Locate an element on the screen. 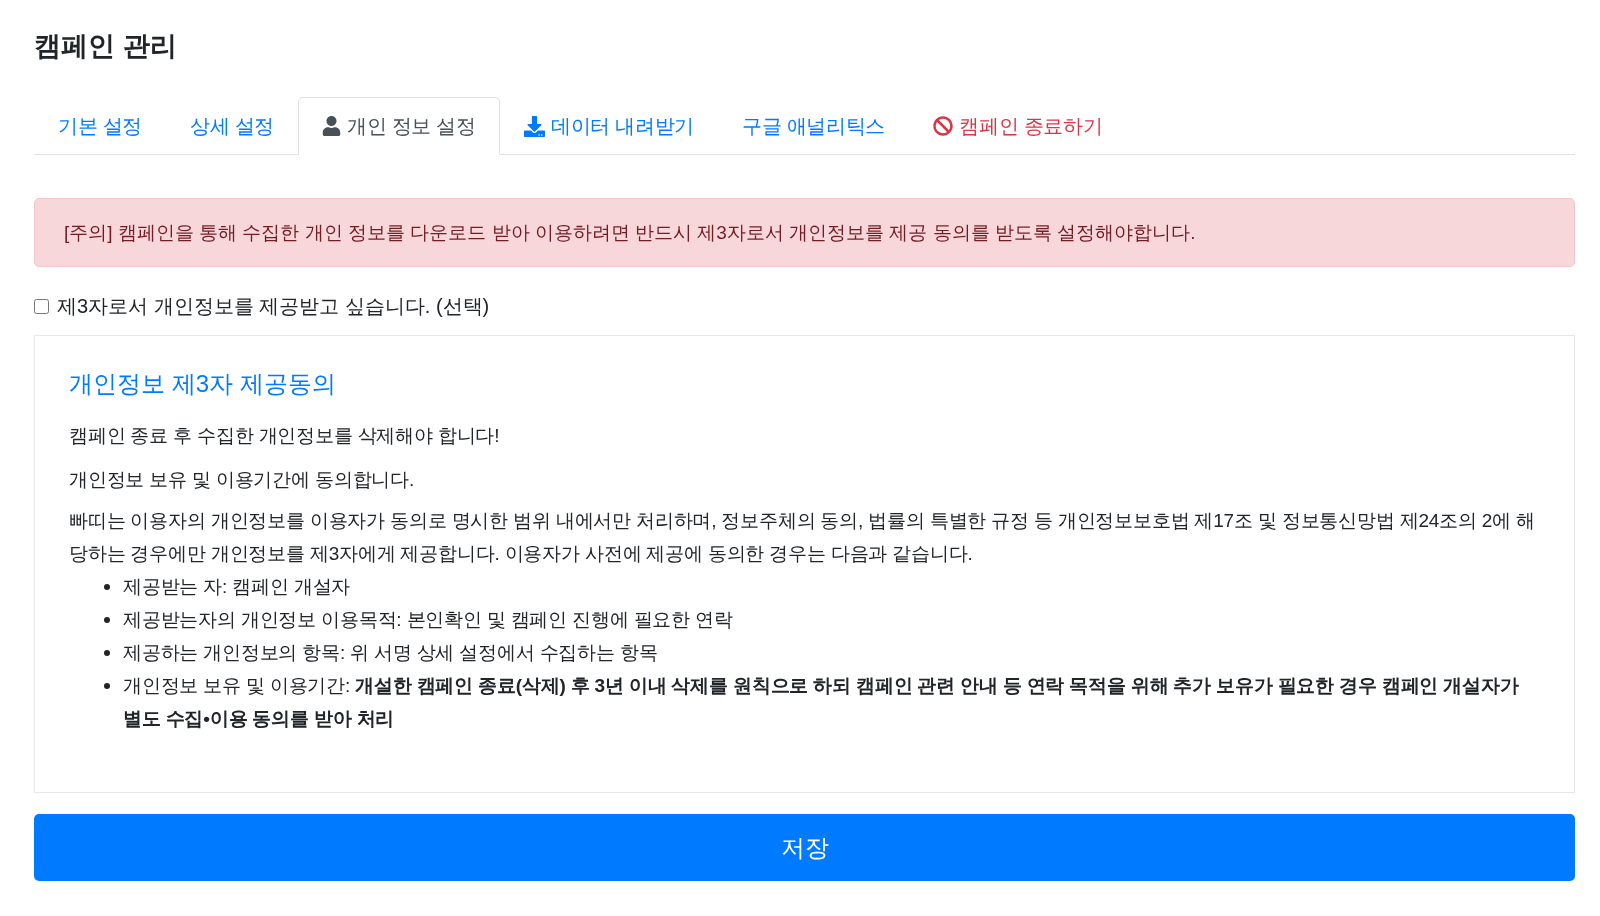 The image size is (1600, 916). download-icon is located at coordinates (534, 126).